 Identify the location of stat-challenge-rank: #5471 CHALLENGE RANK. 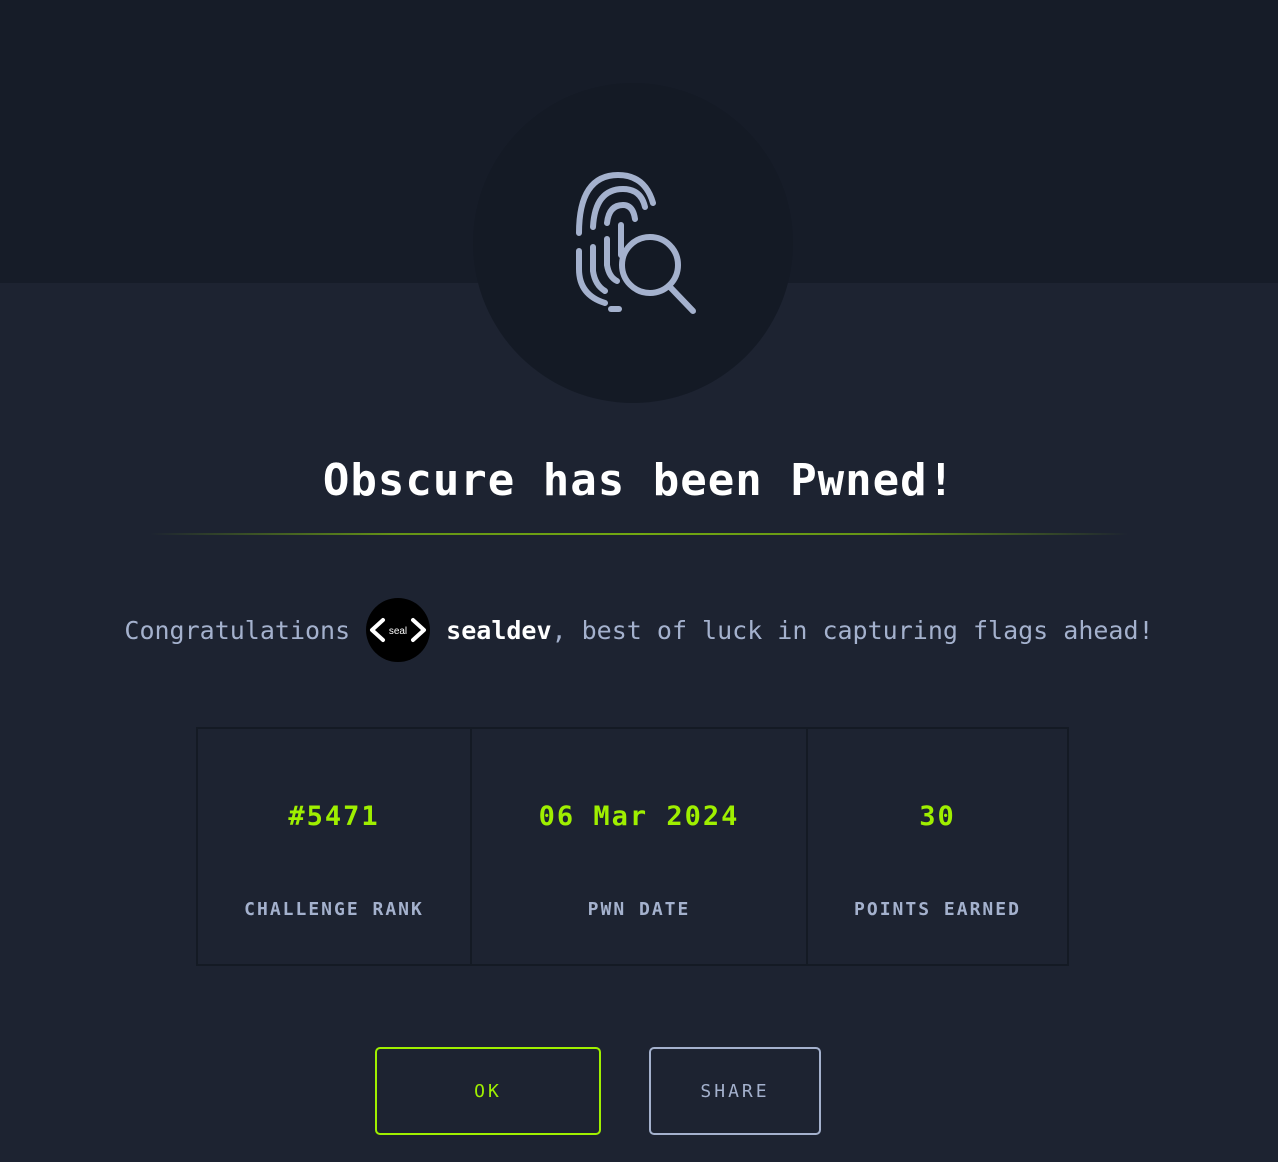
(335, 846).